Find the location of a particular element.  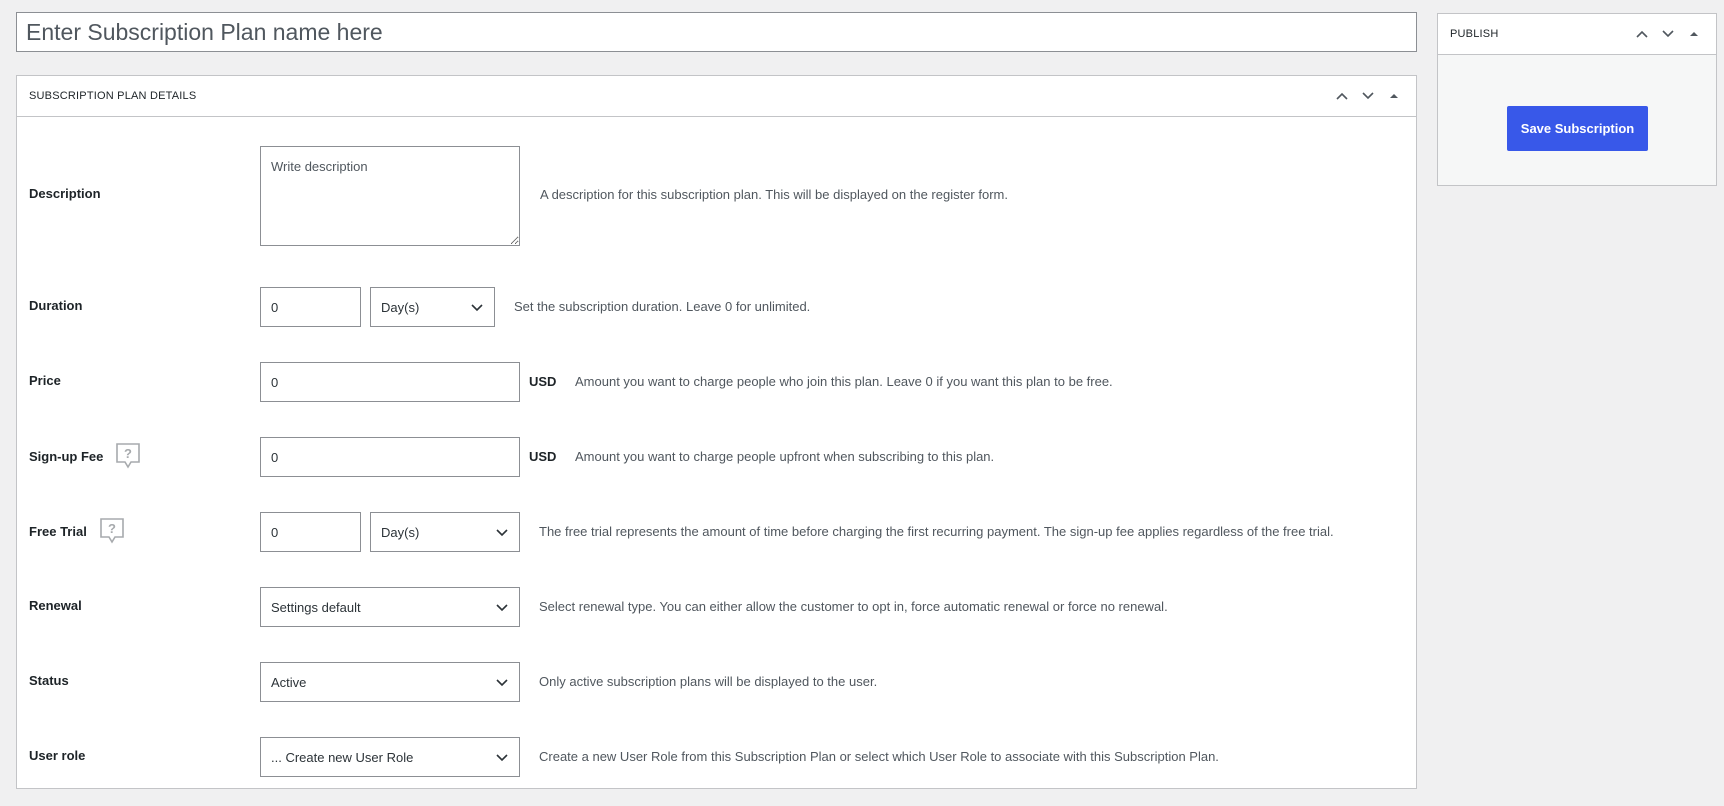

price-label: Price is located at coordinates (45, 380).